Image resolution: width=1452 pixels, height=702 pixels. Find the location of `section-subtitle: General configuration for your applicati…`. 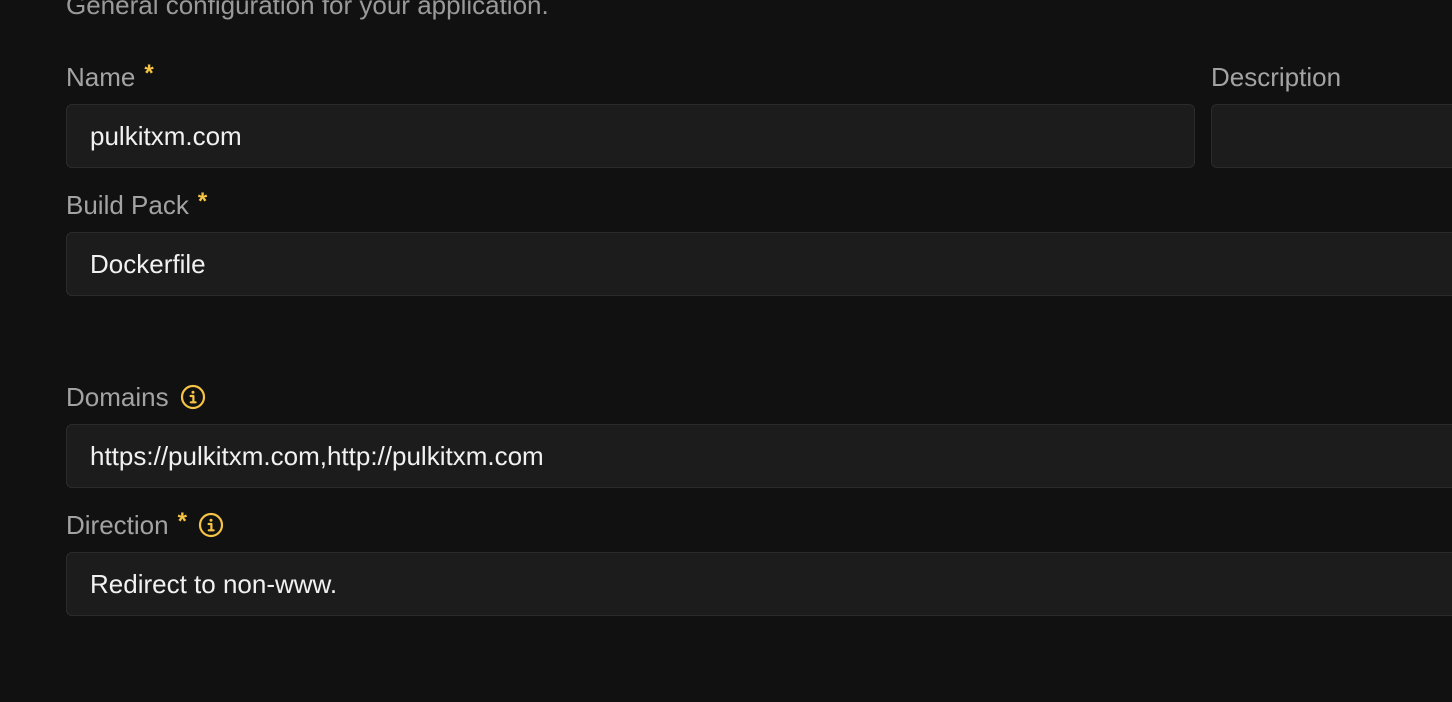

section-subtitle: General configuration for your applicati… is located at coordinates (307, 10).